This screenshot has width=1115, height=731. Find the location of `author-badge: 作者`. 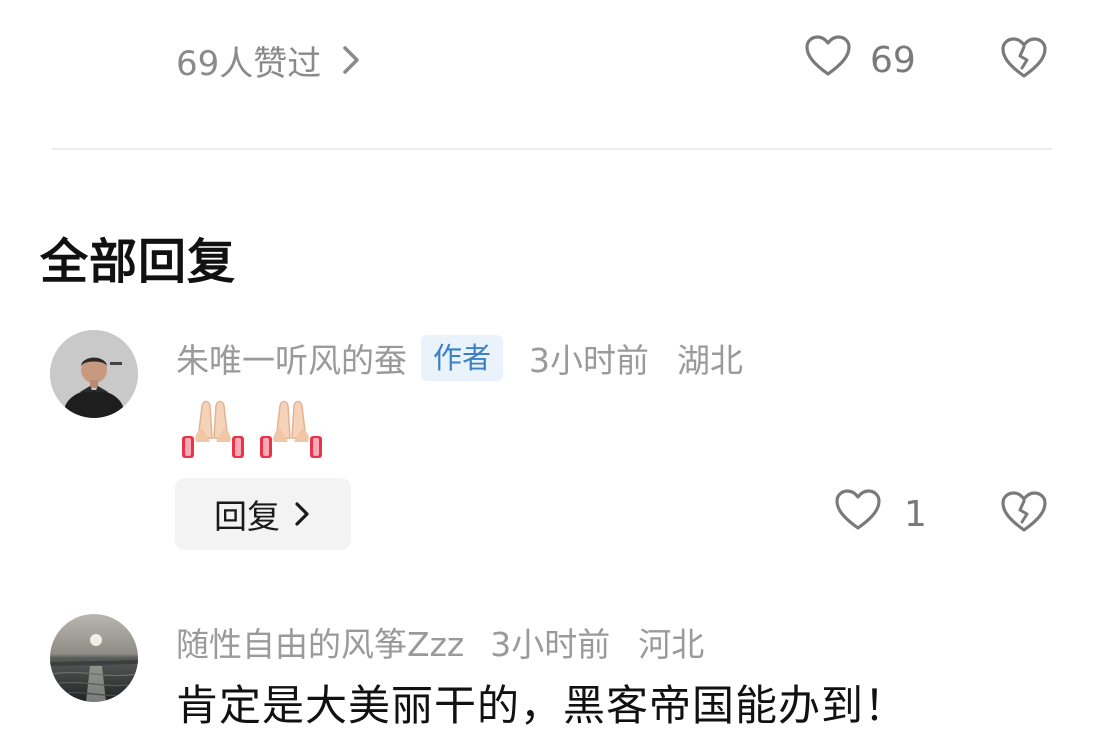

author-badge: 作者 is located at coordinates (462, 358).